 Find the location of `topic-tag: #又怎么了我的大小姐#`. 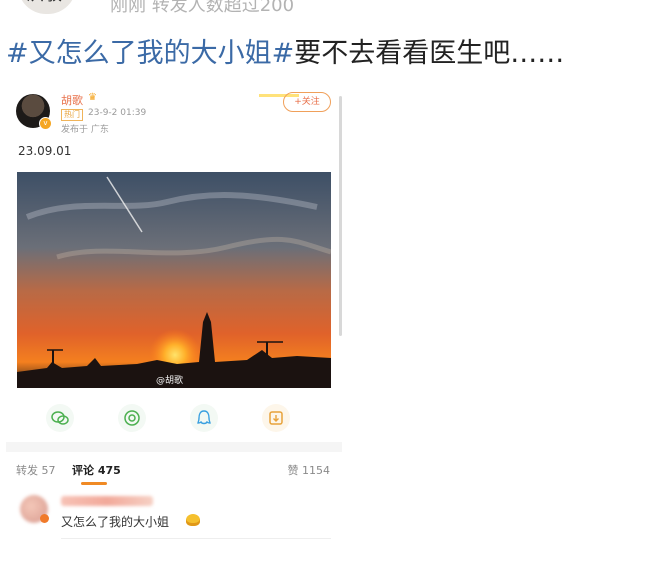

topic-tag: #又怎么了我的大小姐# is located at coordinates (150, 53).